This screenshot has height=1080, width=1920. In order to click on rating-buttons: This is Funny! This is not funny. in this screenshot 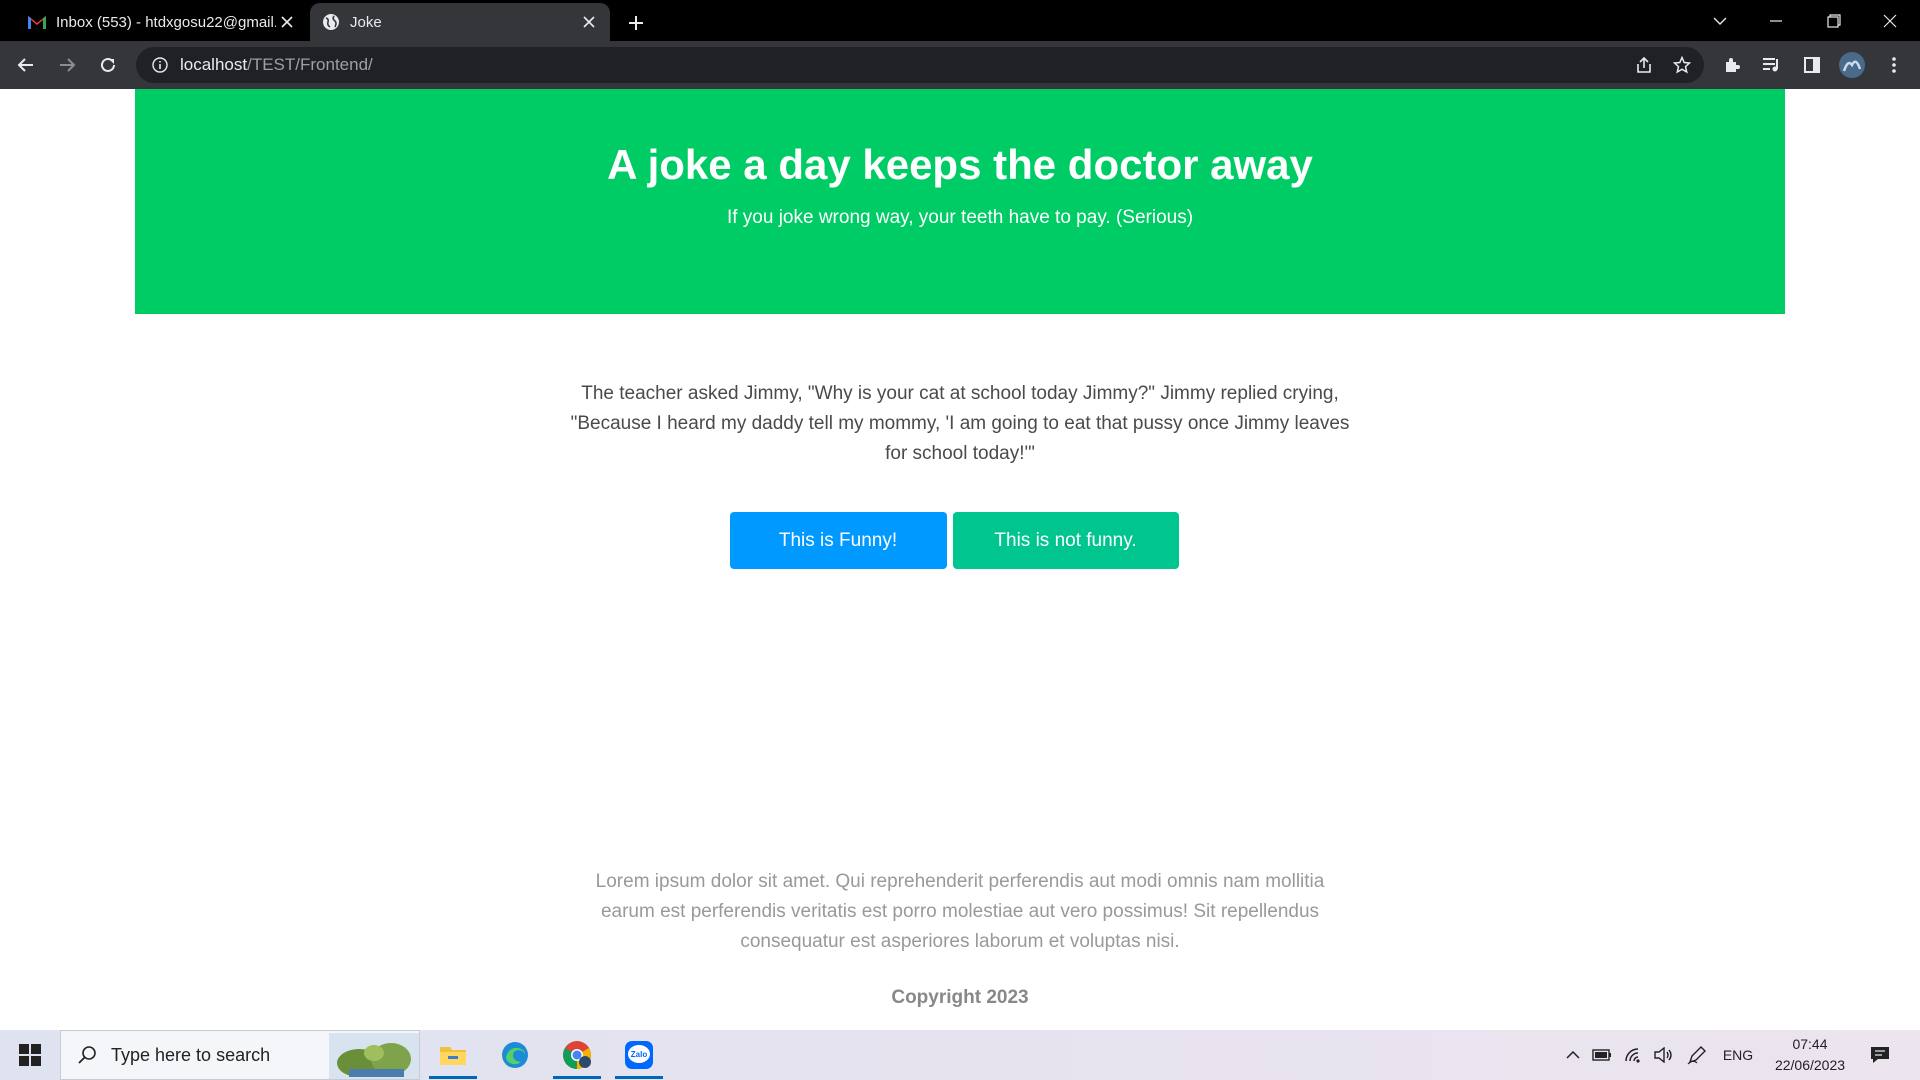, I will do `click(960, 540)`.